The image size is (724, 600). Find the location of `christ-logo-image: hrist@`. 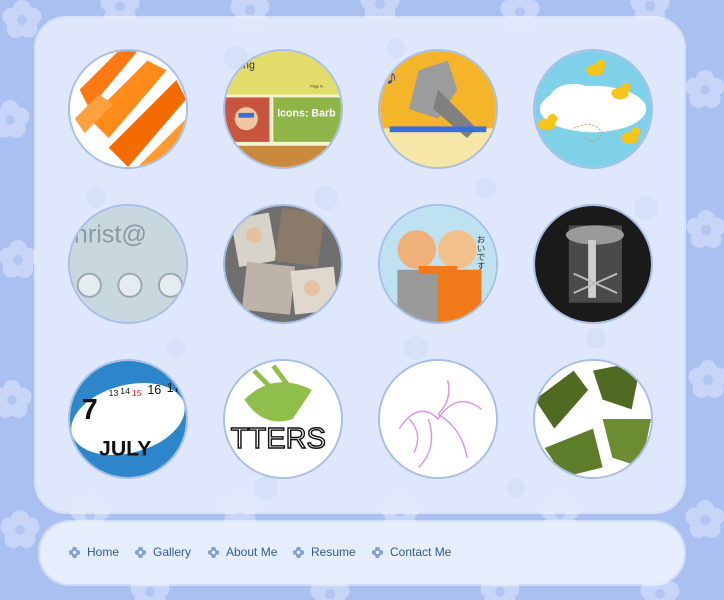

christ-logo-image: hrist@ is located at coordinates (128, 264).